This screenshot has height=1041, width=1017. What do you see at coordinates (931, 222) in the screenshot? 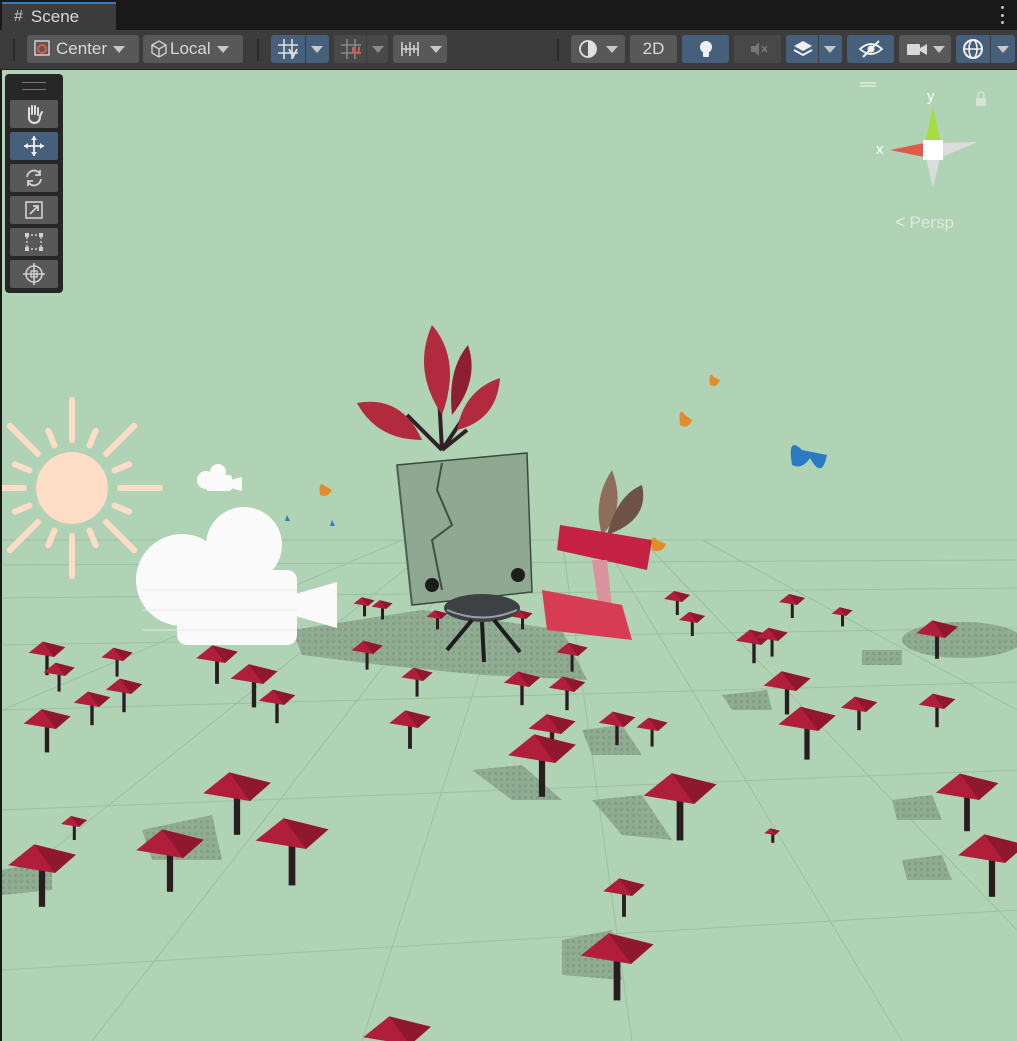
I see `projection-label: Persp` at bounding box center [931, 222].